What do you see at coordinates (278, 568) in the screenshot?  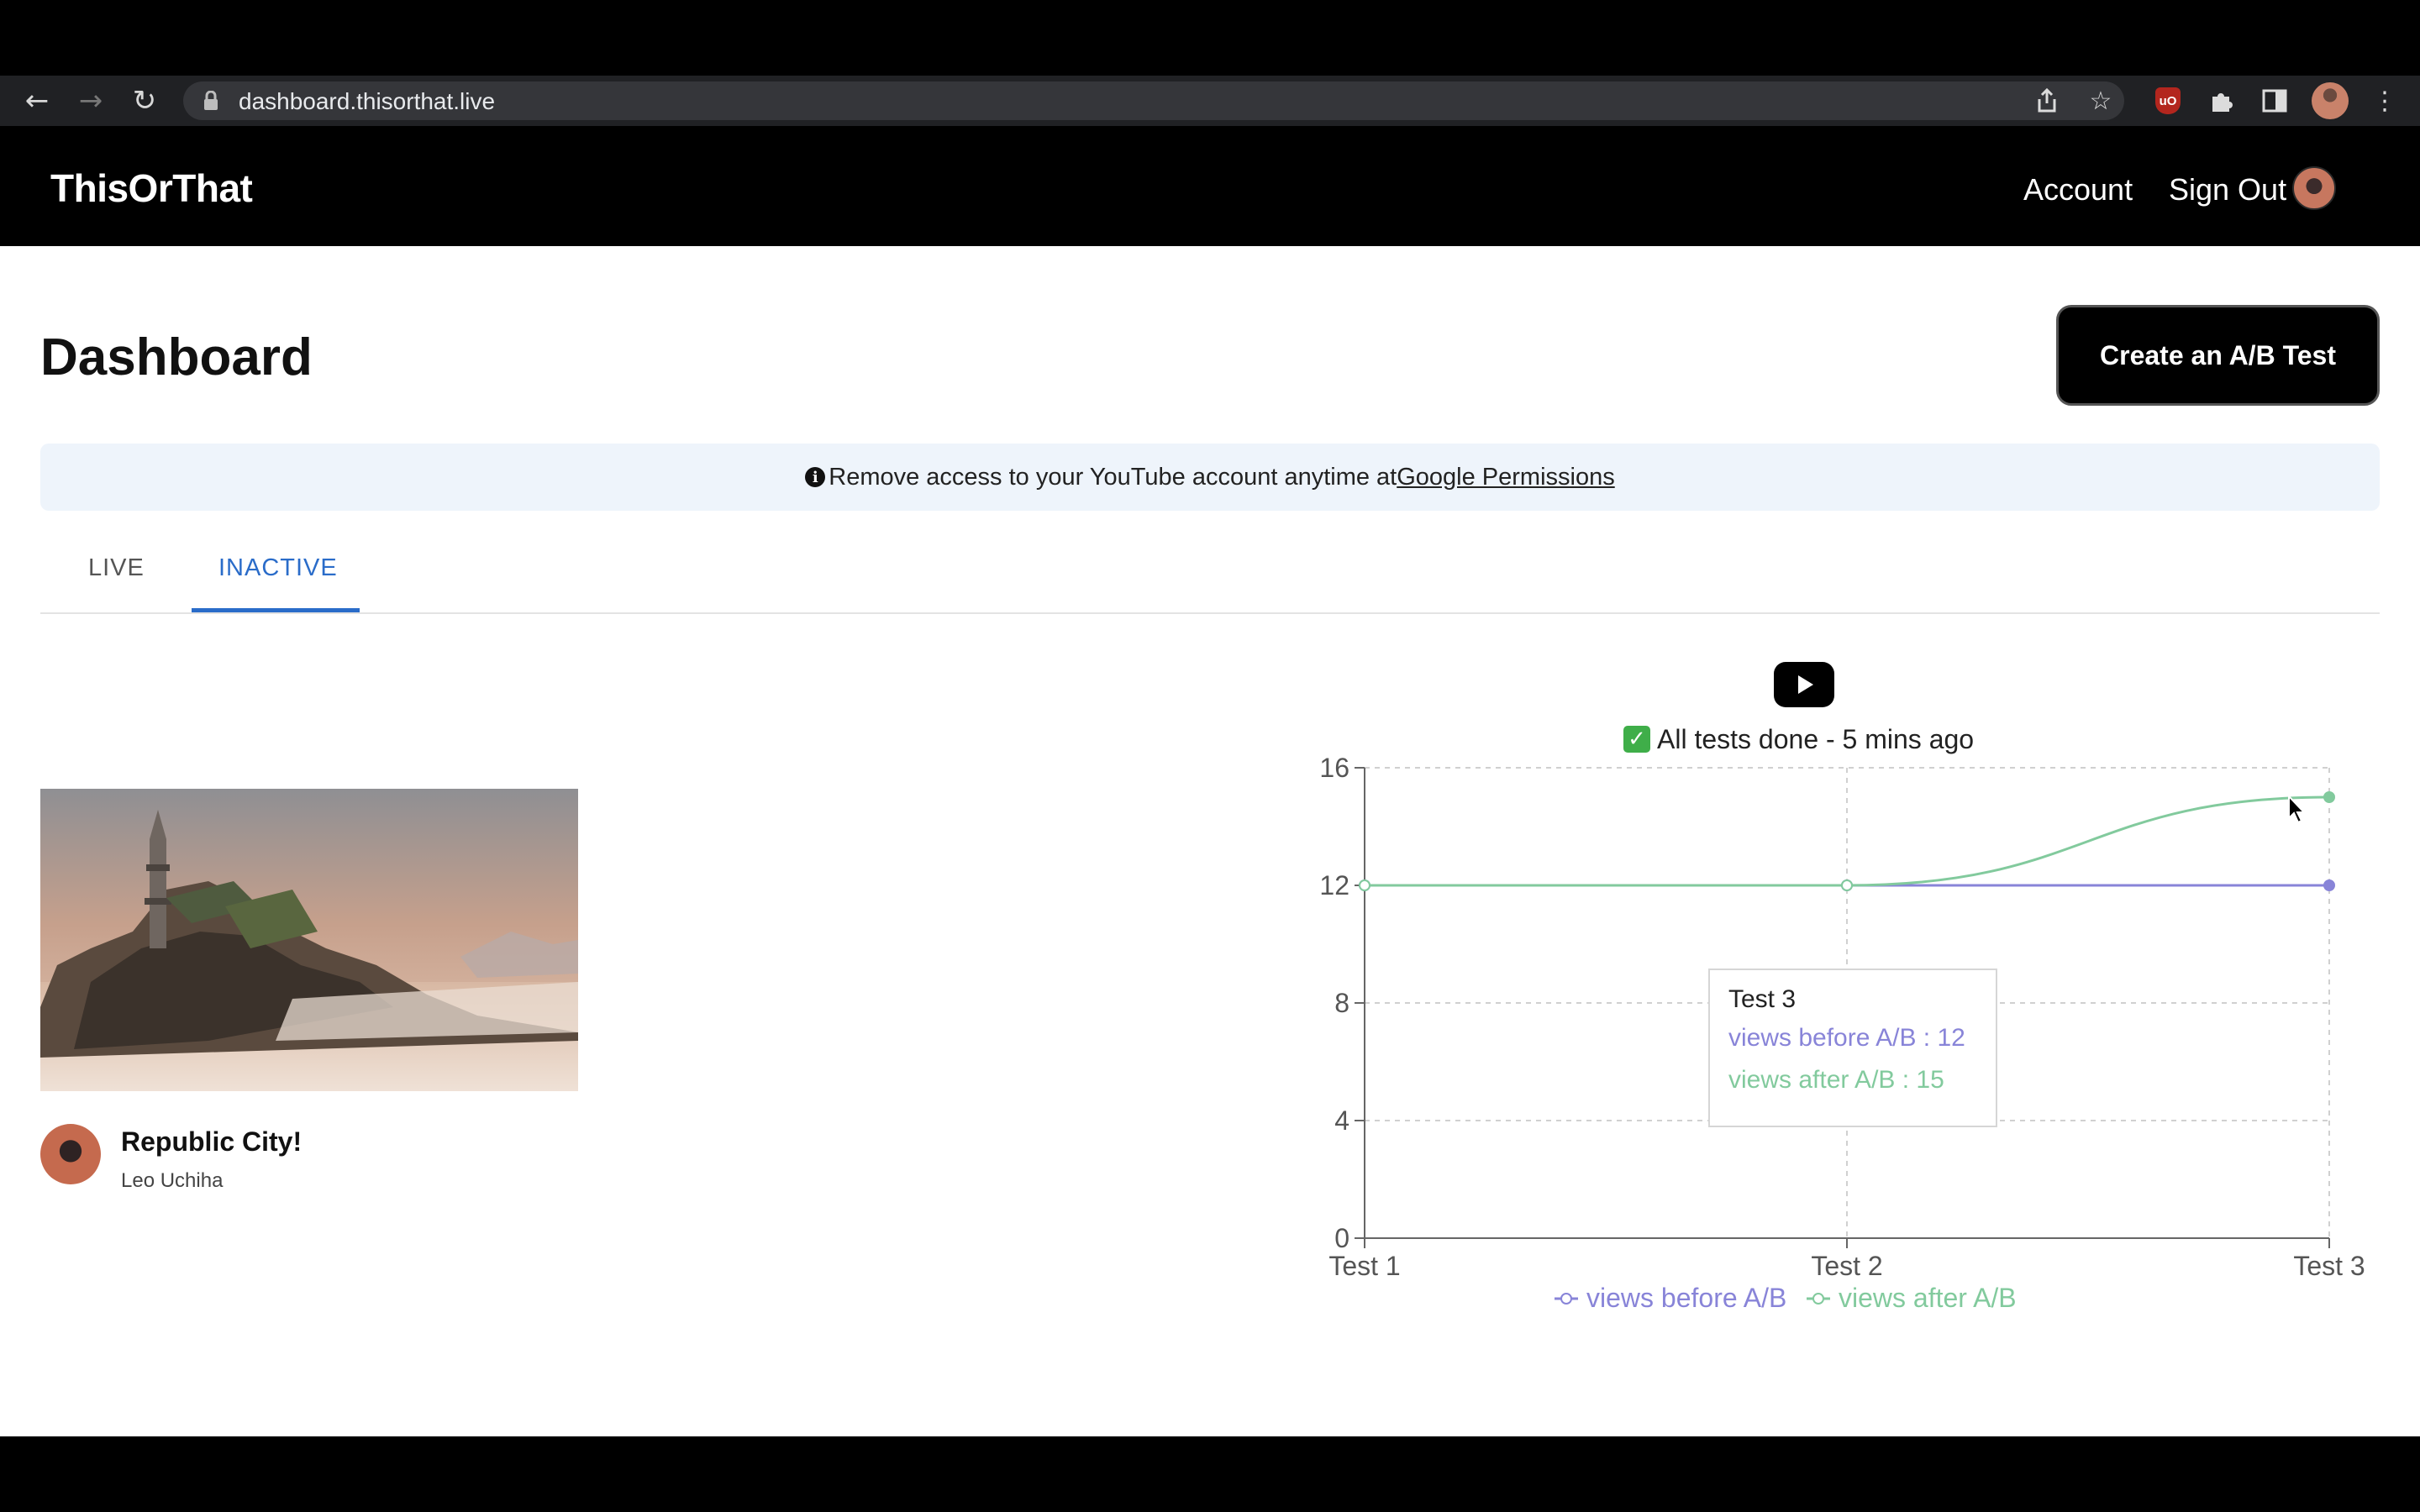 I see `tab-inactive: INACTIVE` at bounding box center [278, 568].